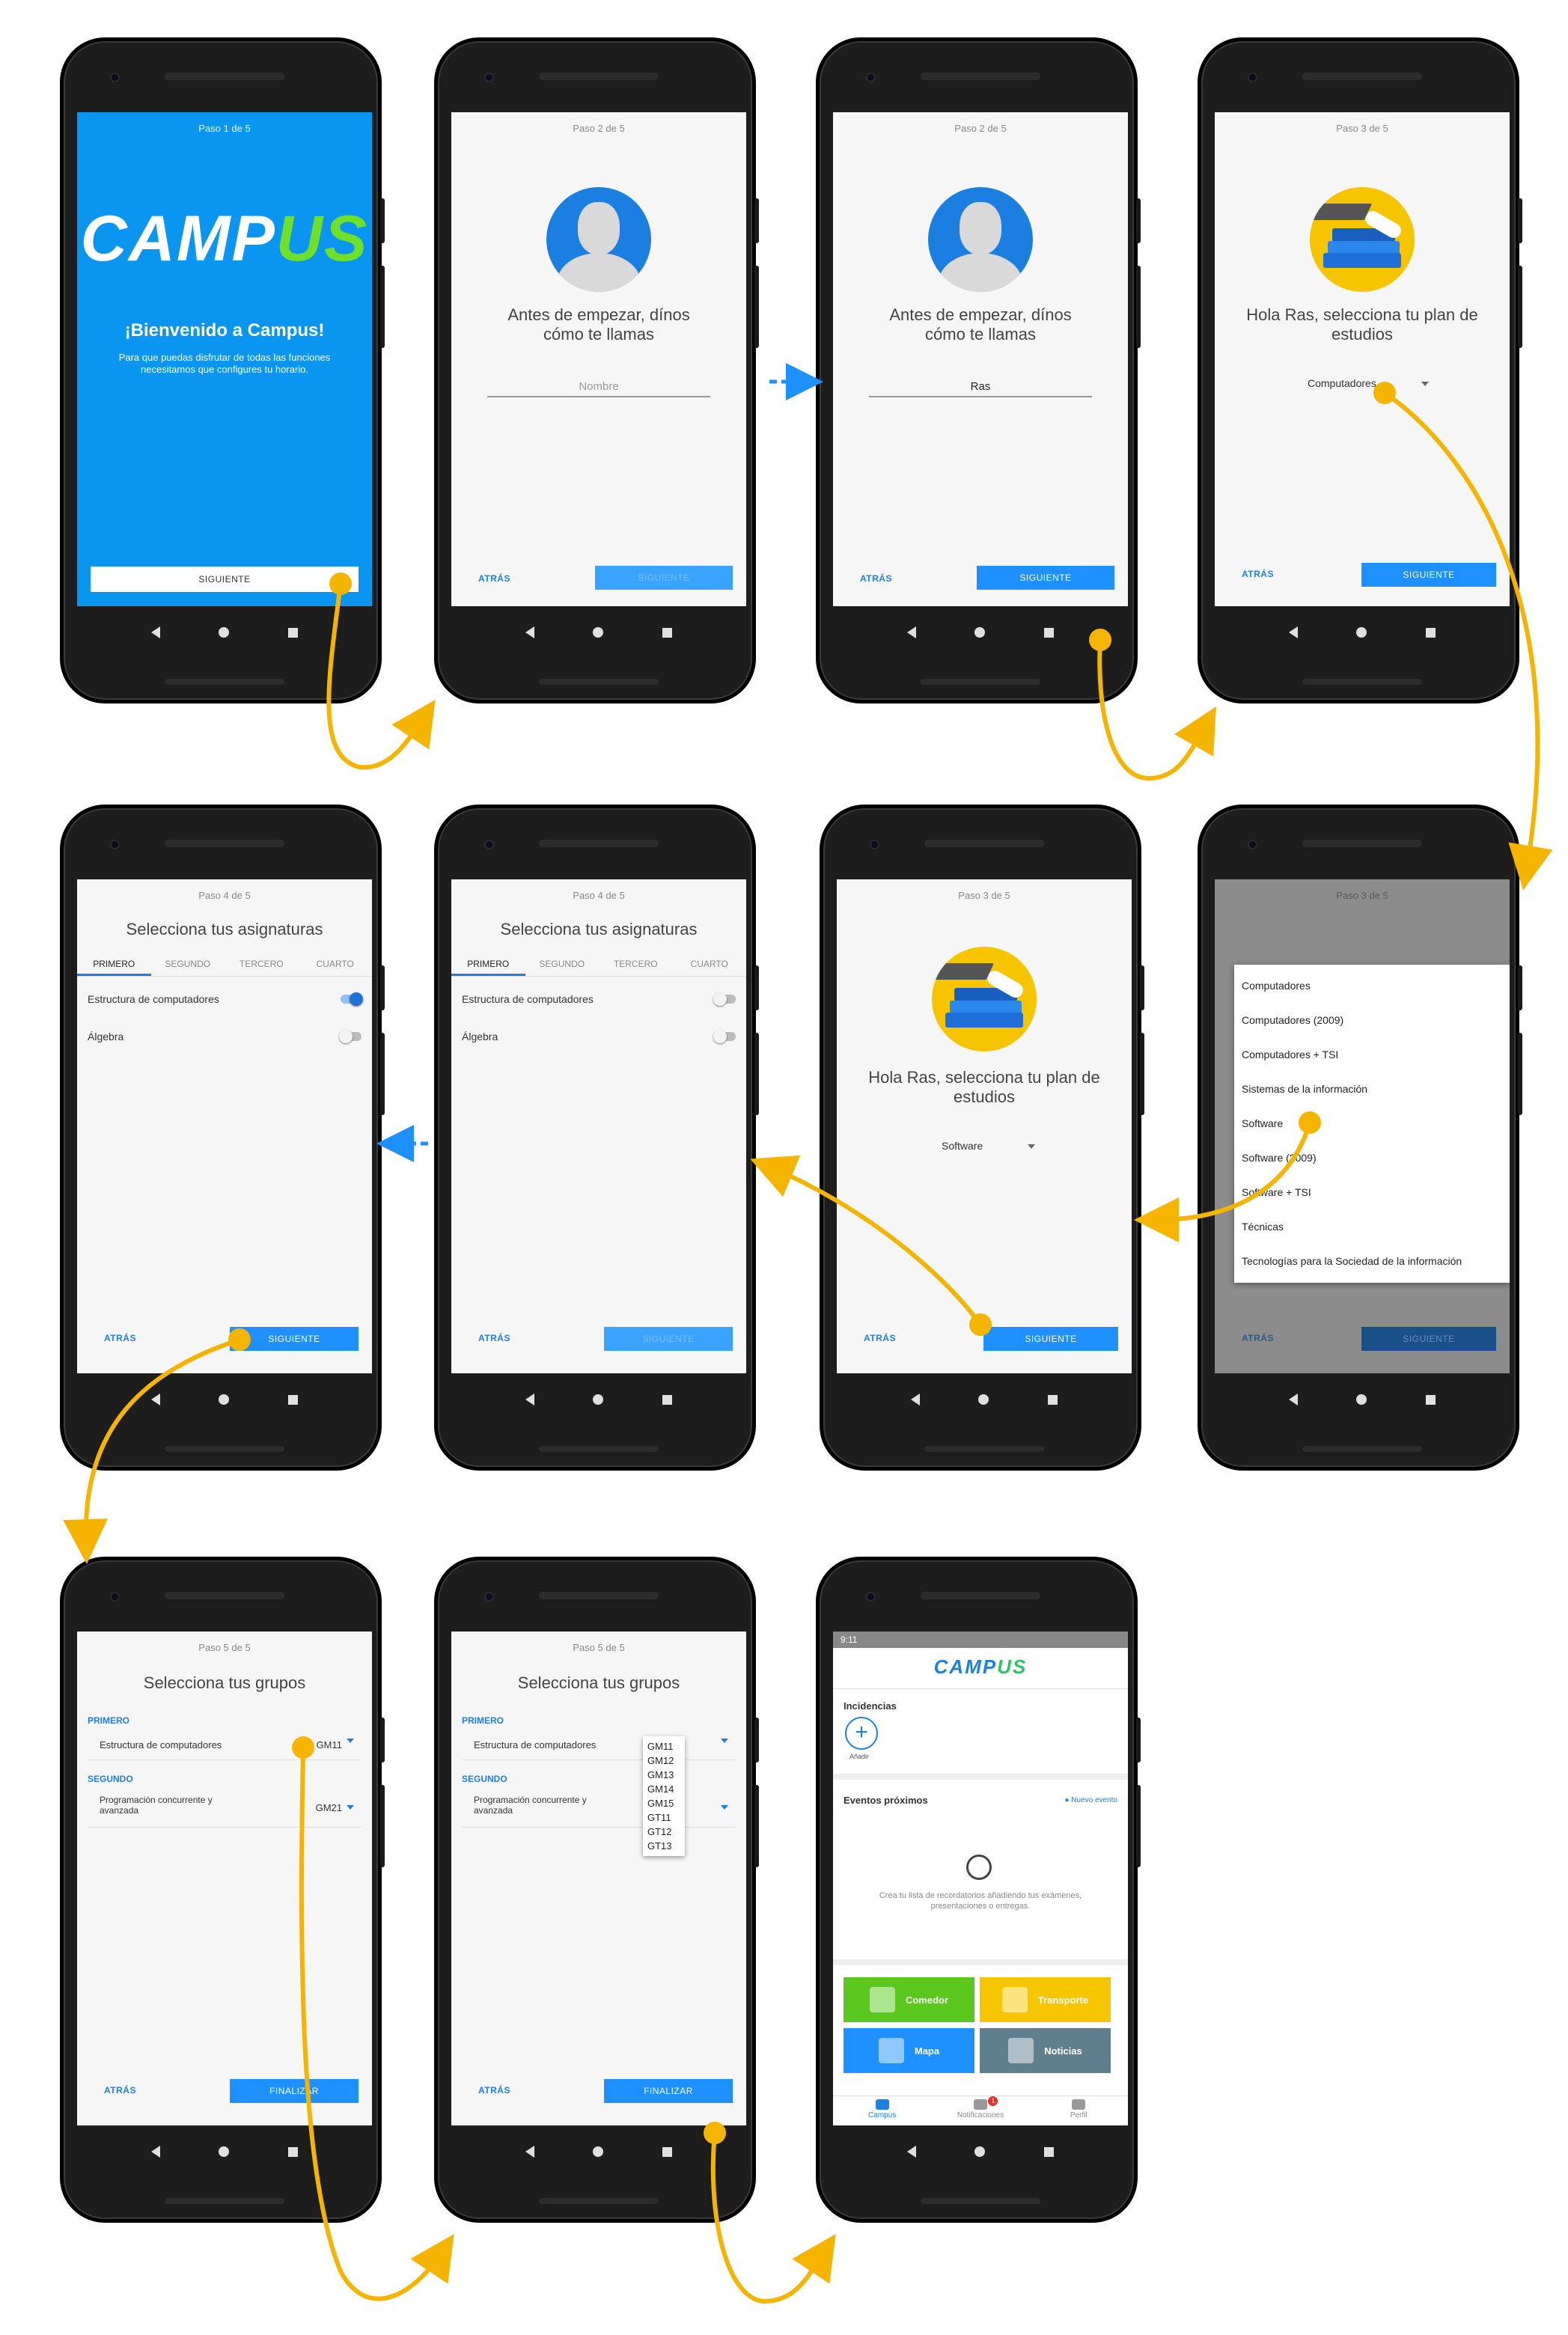 The width and height of the screenshot is (1568, 2335). I want to click on group-row: Estructura de computadores GM11, so click(225, 1747).